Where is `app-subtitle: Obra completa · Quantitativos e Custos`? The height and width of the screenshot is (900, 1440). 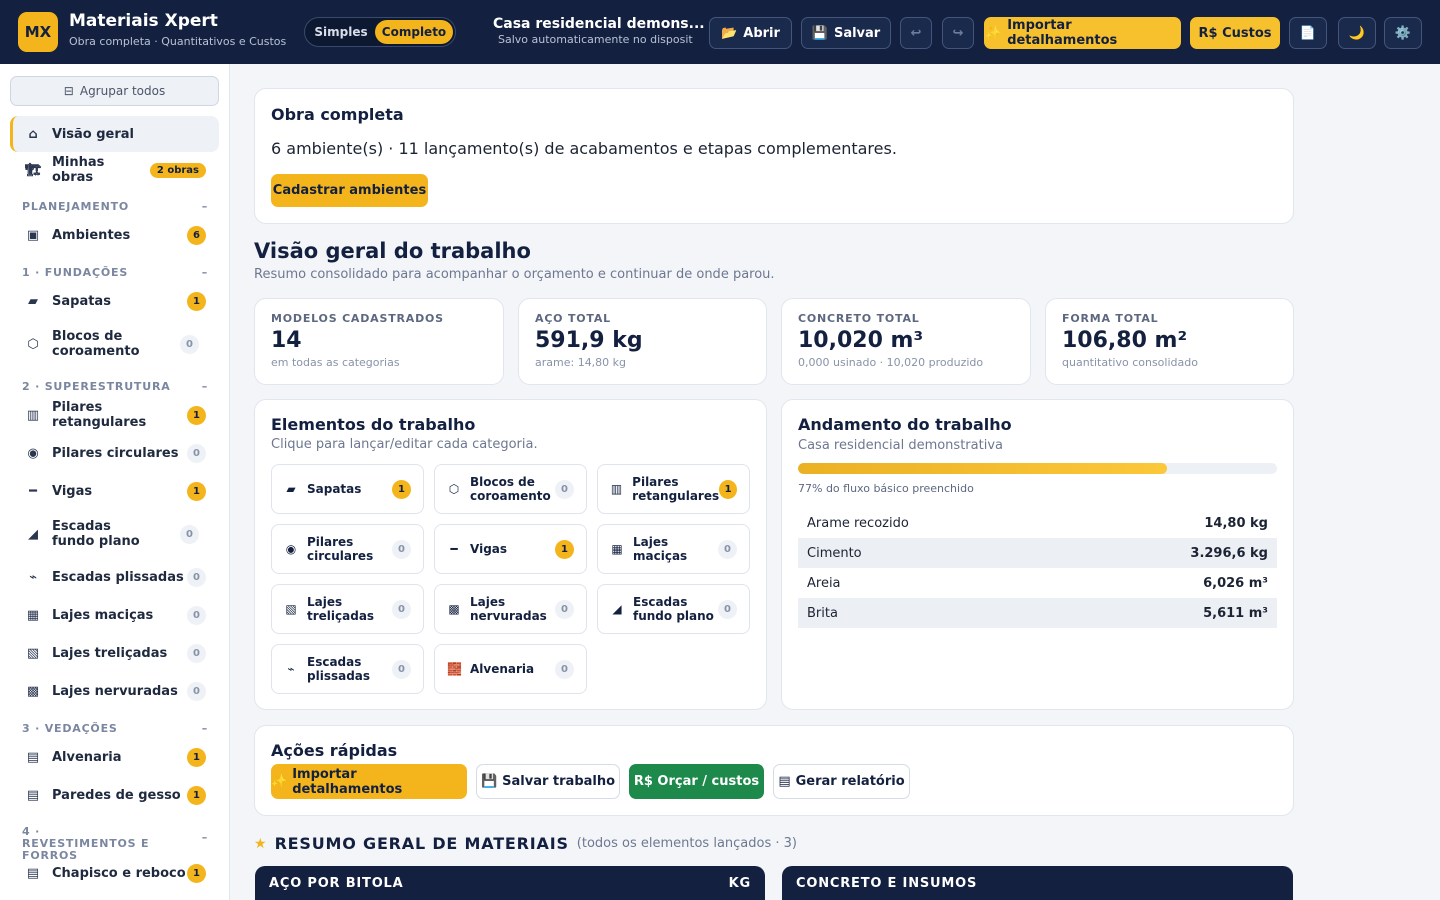 app-subtitle: Obra completa · Quantitativos e Custos is located at coordinates (178, 41).